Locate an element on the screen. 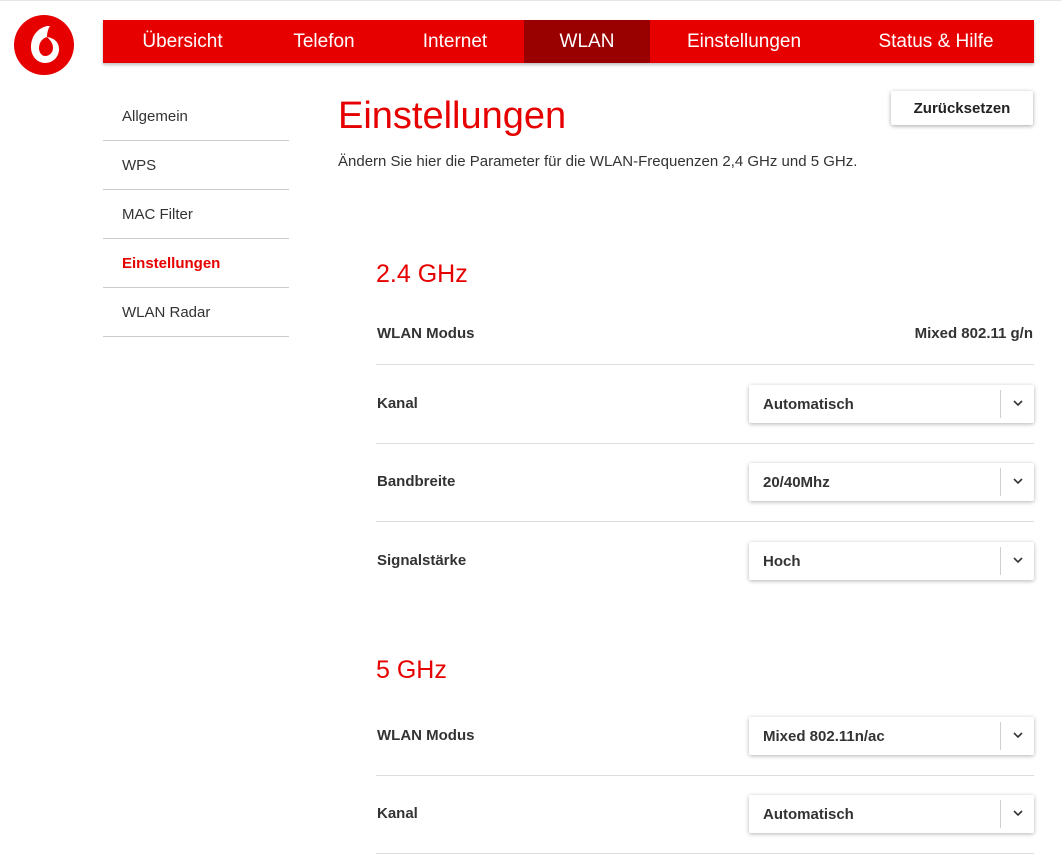 The image size is (1061, 861). nav-internet: Internet is located at coordinates (455, 41).